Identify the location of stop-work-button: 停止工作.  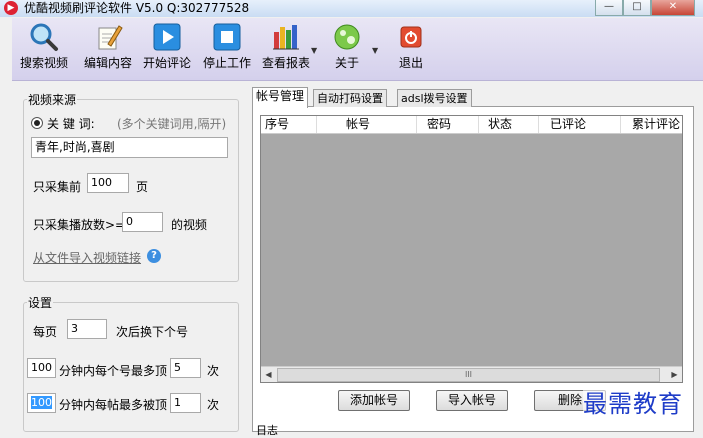
(227, 46).